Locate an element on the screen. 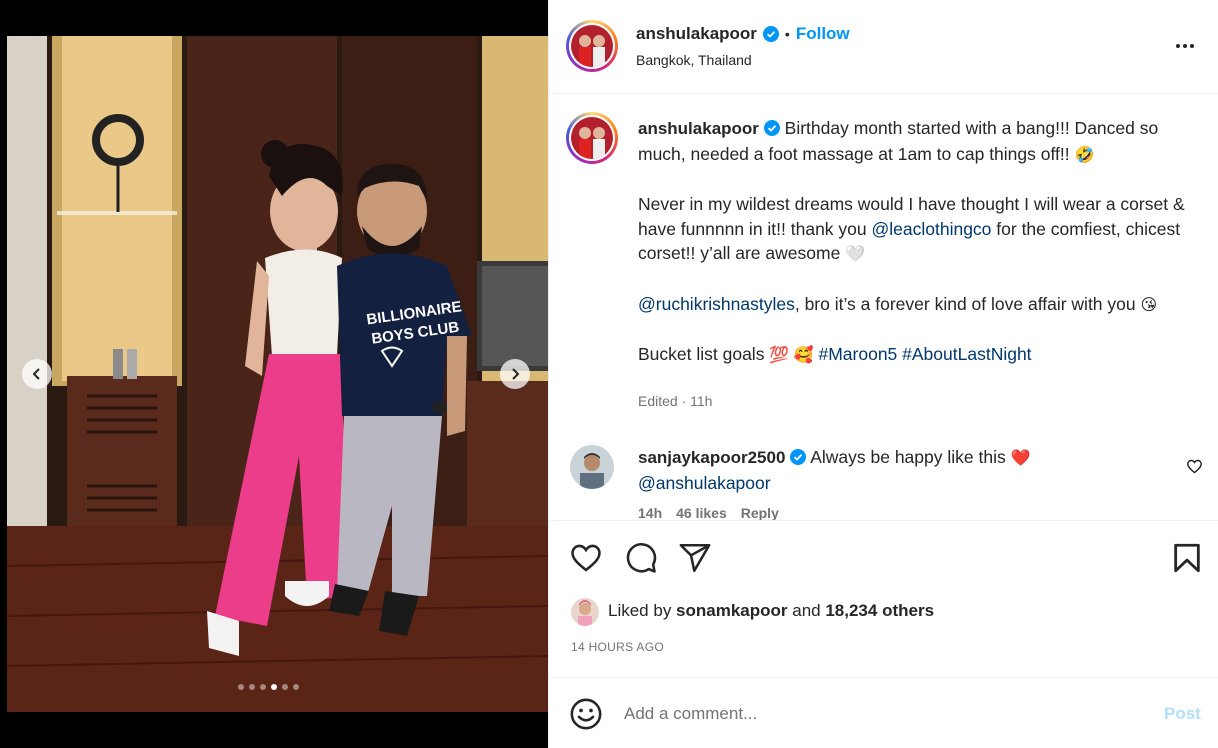  author-username: anshulakapoor is located at coordinates (696, 34).